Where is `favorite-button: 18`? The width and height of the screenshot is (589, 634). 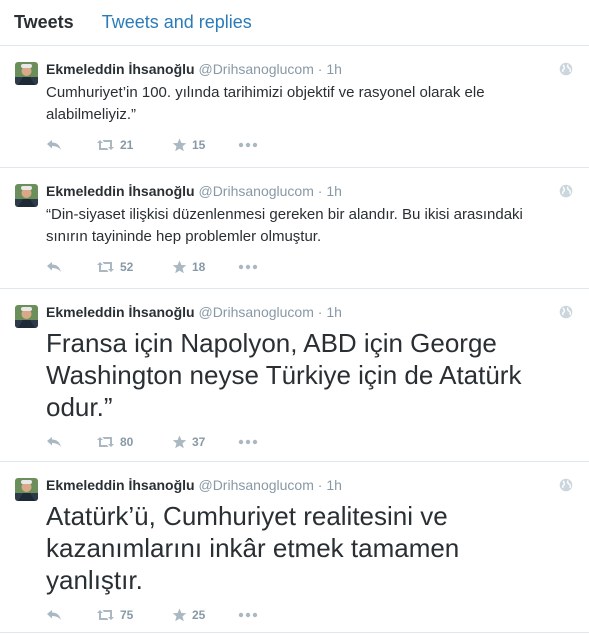 favorite-button: 18 is located at coordinates (205, 267).